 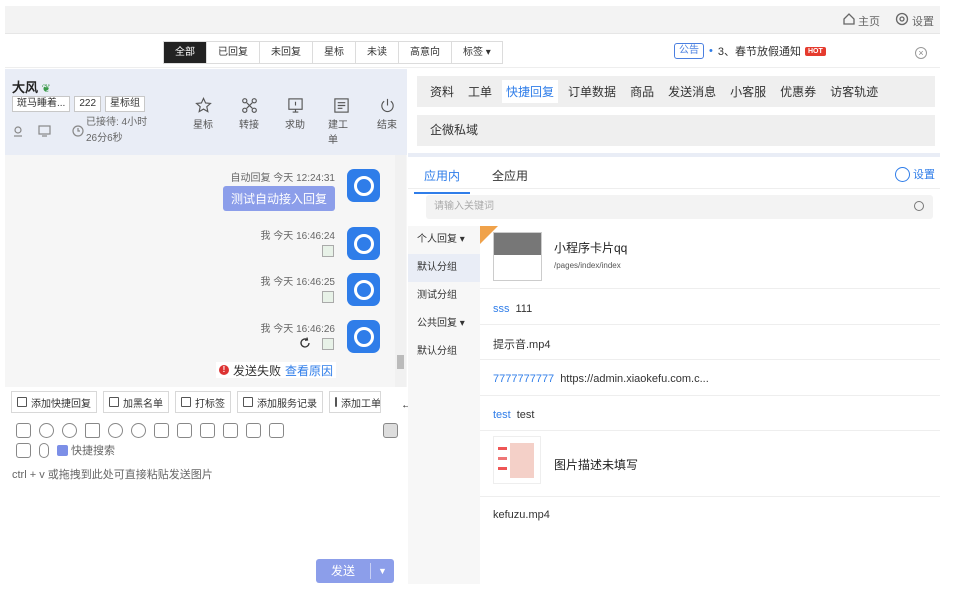 What do you see at coordinates (44, 450) in the screenshot?
I see `mic-icon` at bounding box center [44, 450].